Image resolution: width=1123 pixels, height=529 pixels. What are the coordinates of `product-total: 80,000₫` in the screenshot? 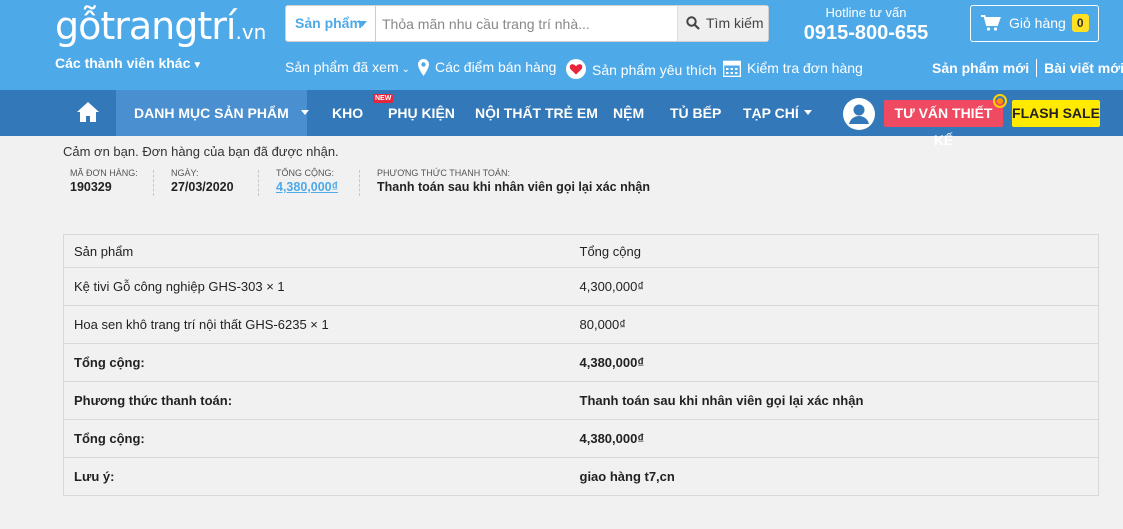 It's located at (834, 324).